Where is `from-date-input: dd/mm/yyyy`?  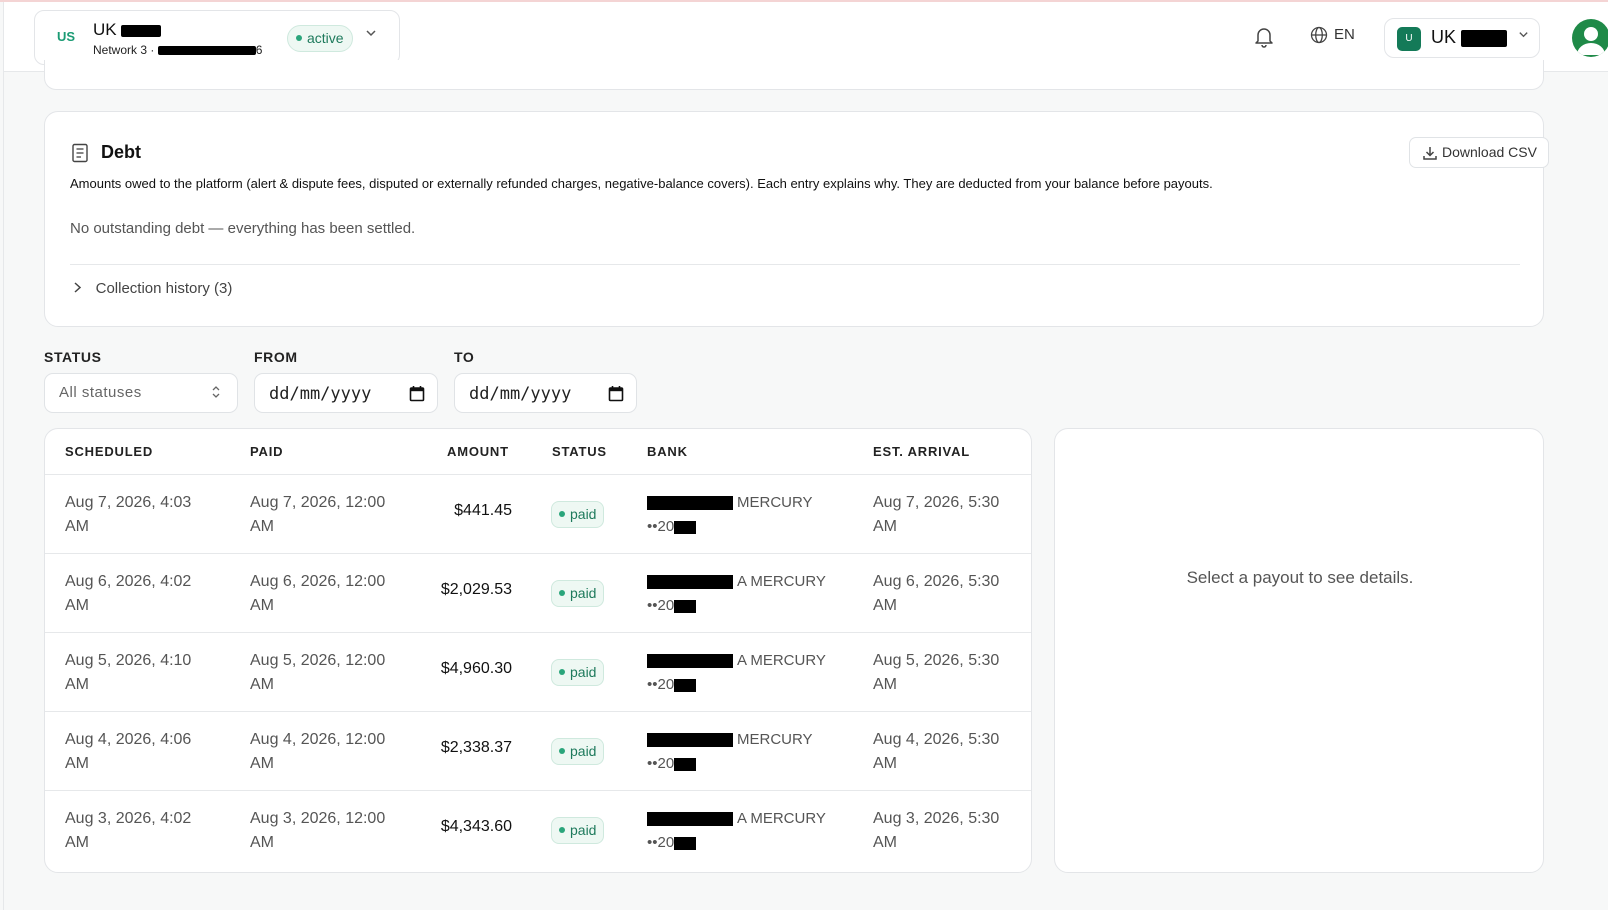
from-date-input: dd/mm/yyyy is located at coordinates (346, 393).